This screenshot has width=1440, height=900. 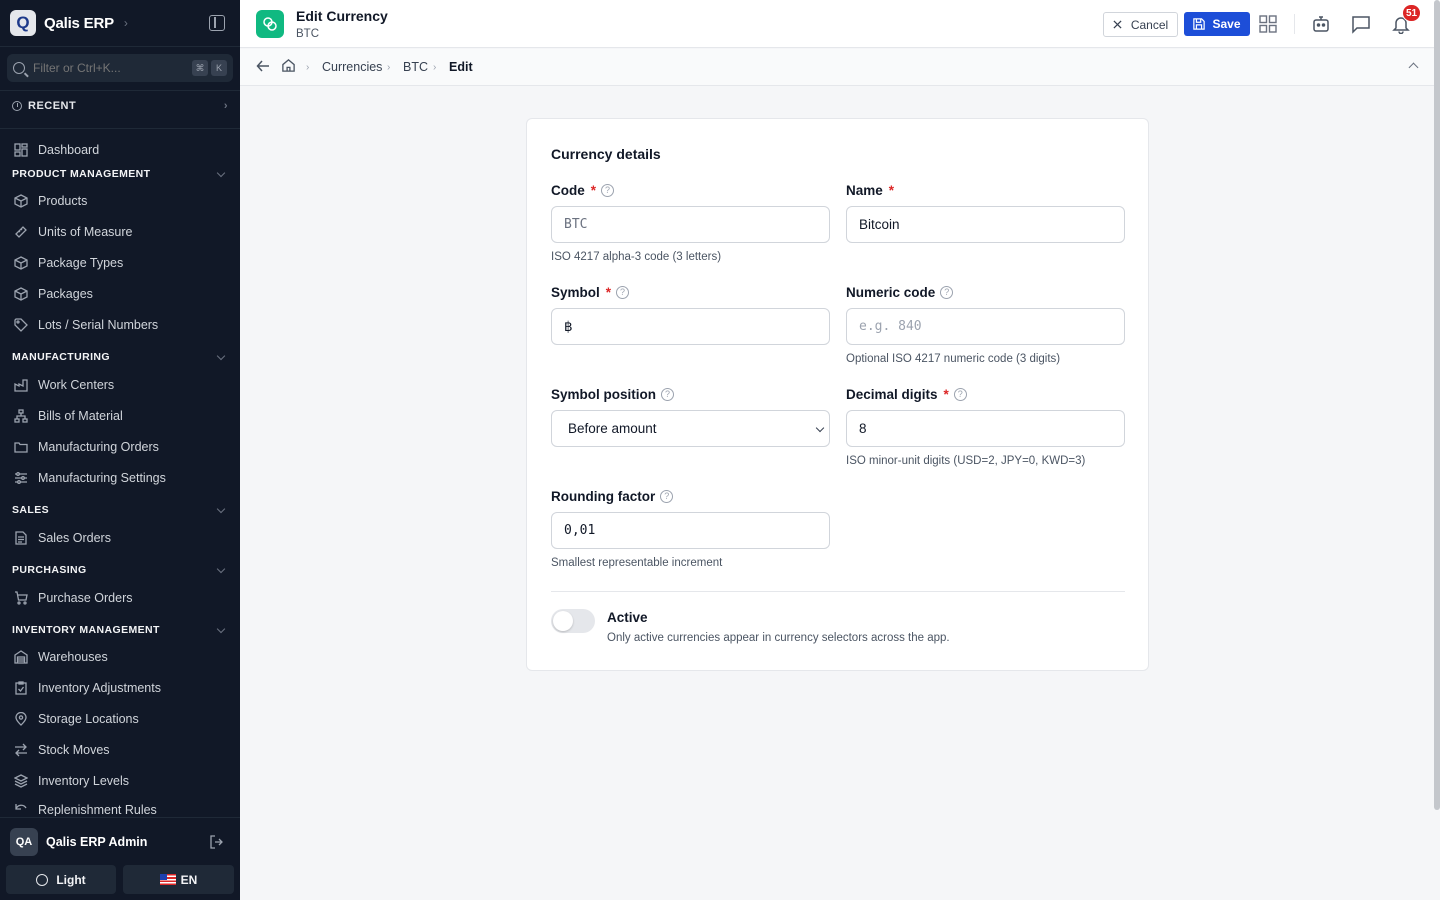 I want to click on folder-icon, so click(x=21, y=447).